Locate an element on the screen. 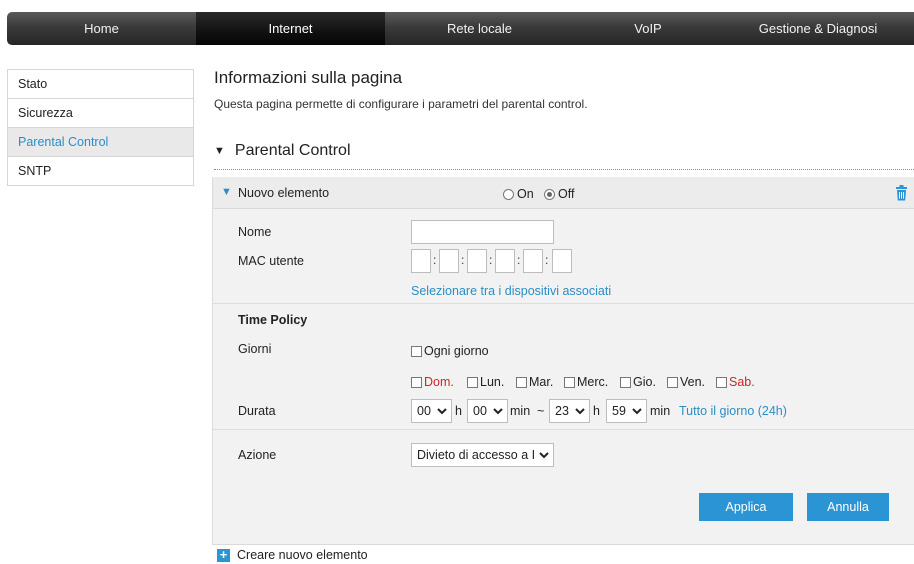 The image size is (914, 564). start-min-select: 00 is located at coordinates (487, 411).